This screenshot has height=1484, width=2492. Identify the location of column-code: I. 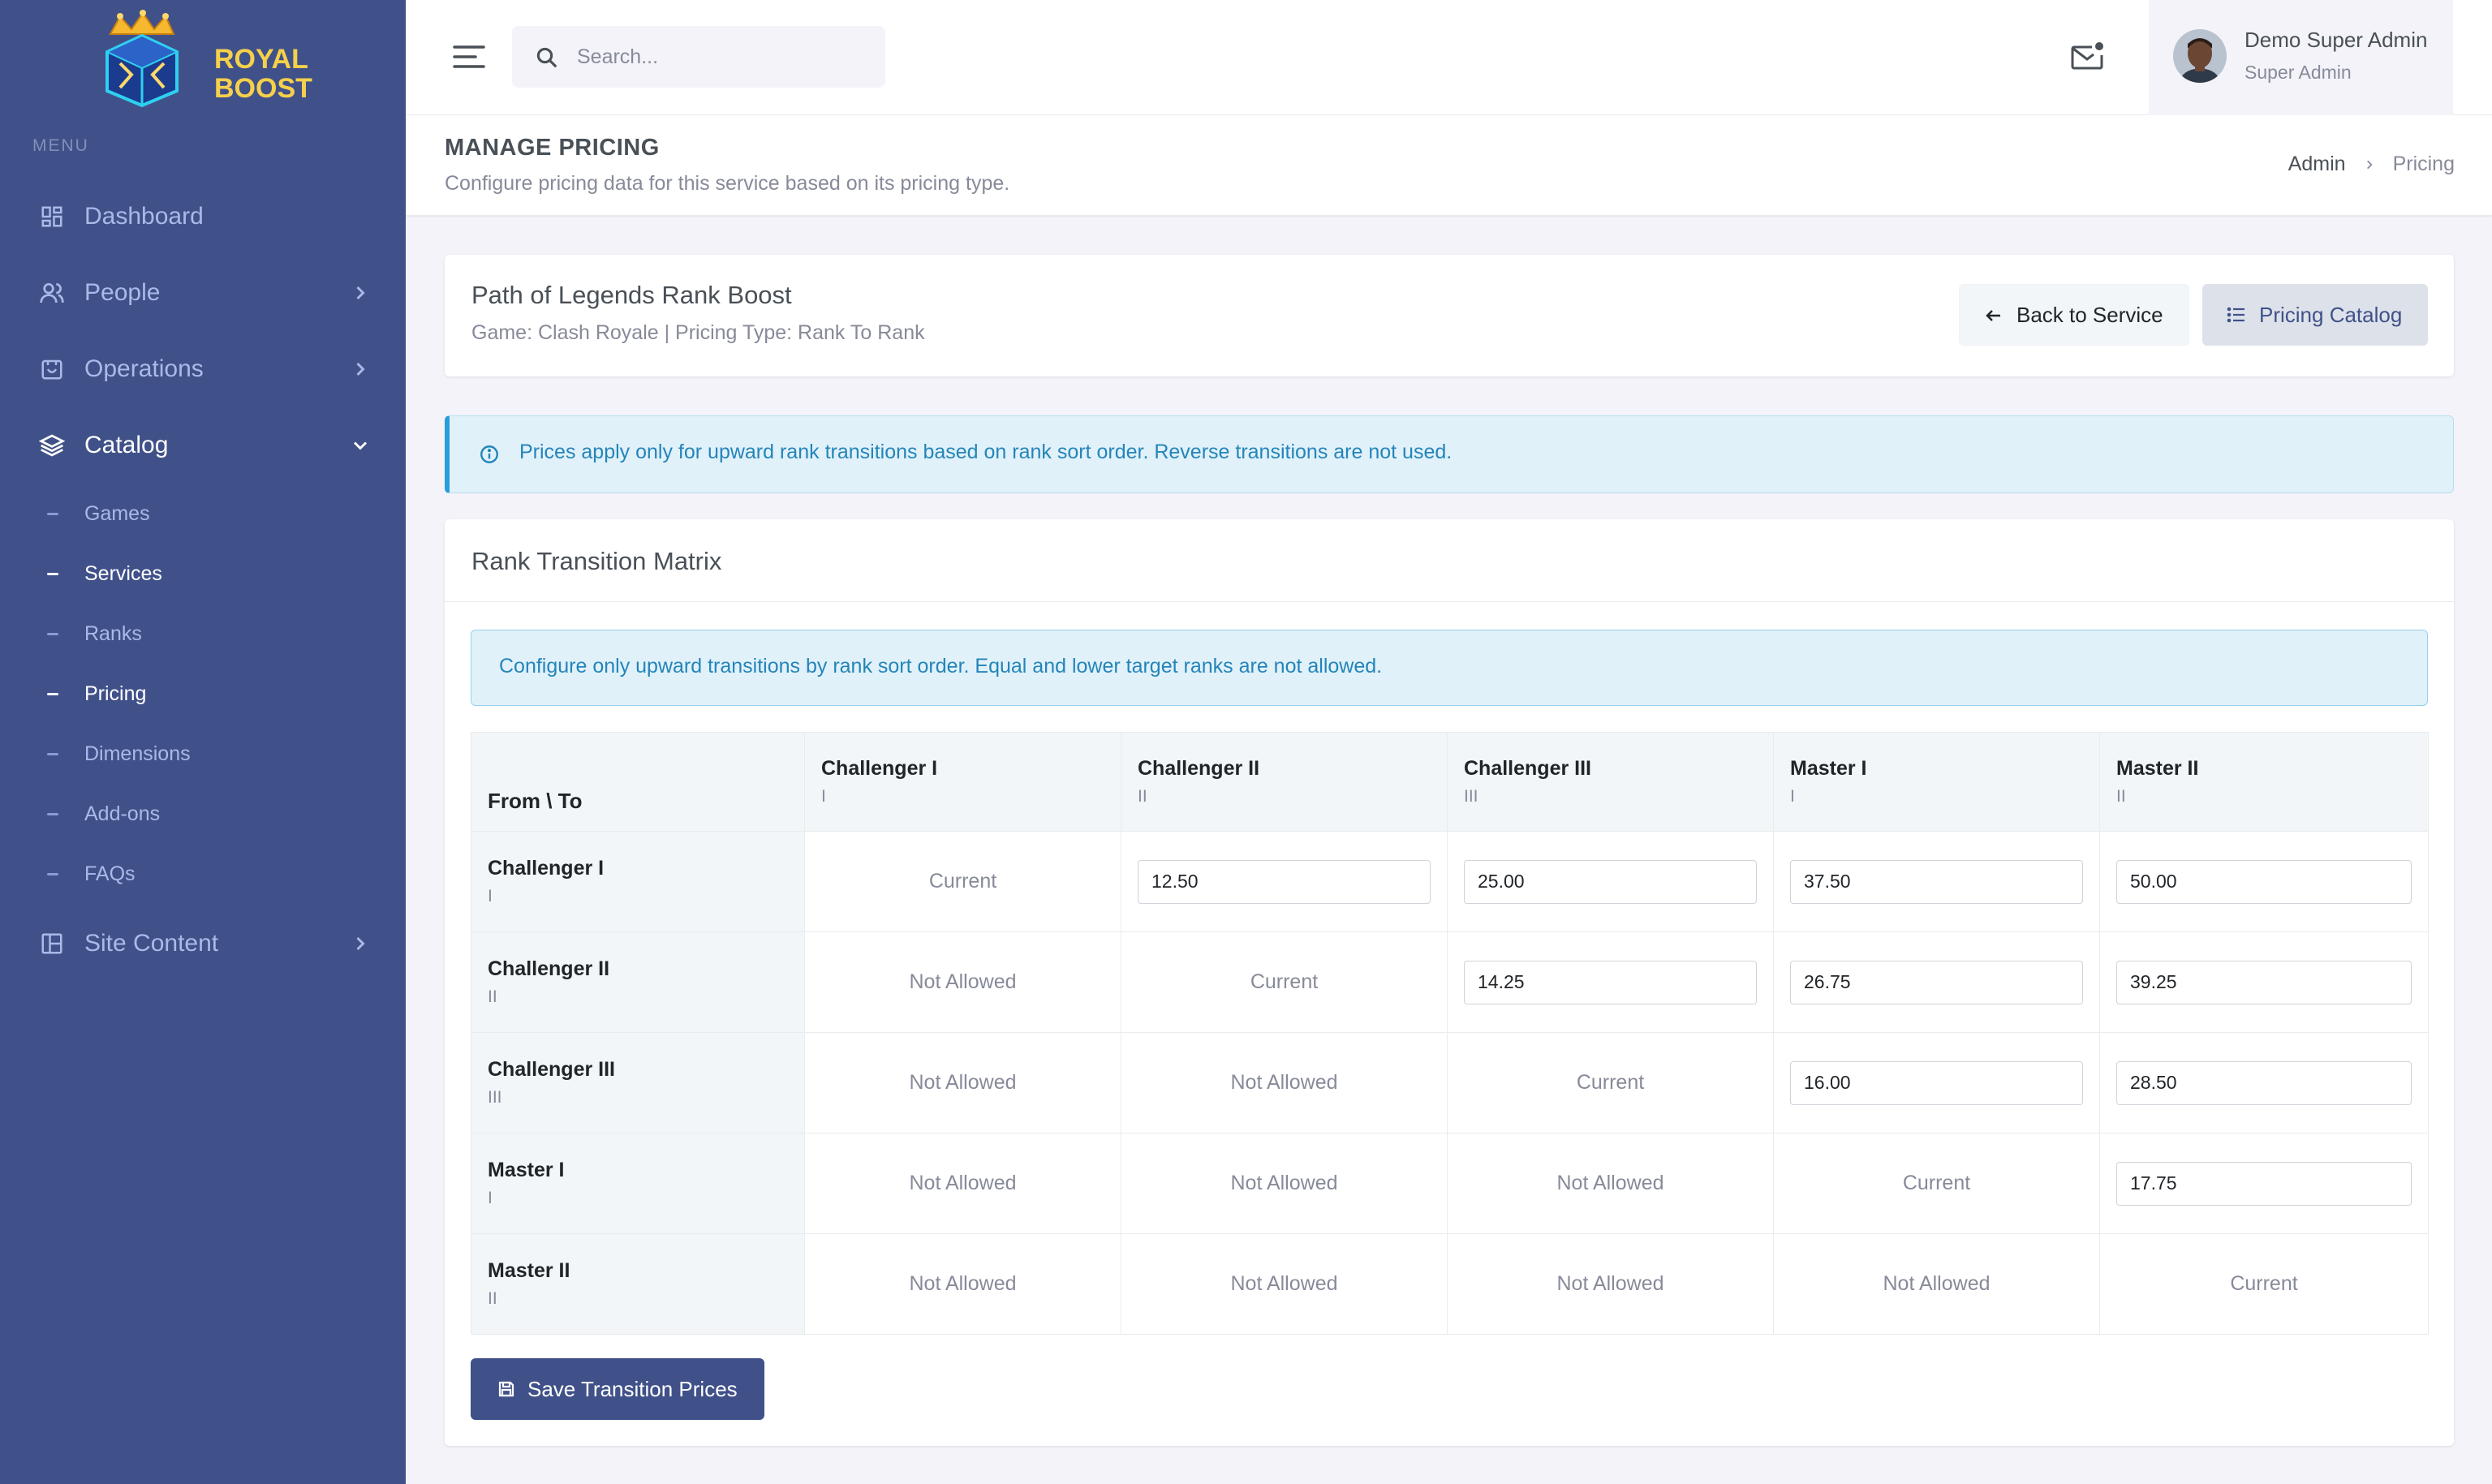
(823, 797).